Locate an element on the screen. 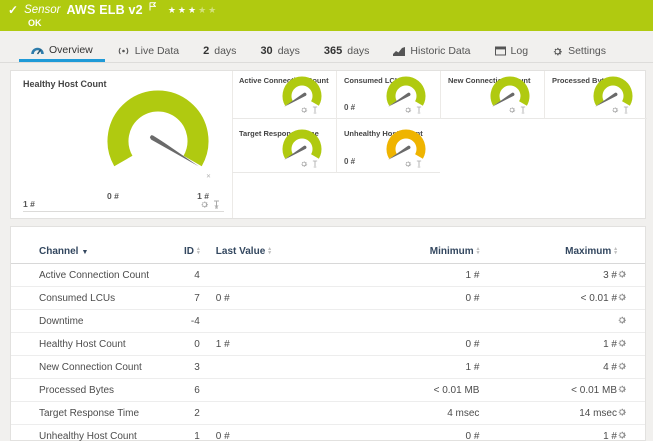 The image size is (653, 441). channel-id: 3 is located at coordinates (178, 367).